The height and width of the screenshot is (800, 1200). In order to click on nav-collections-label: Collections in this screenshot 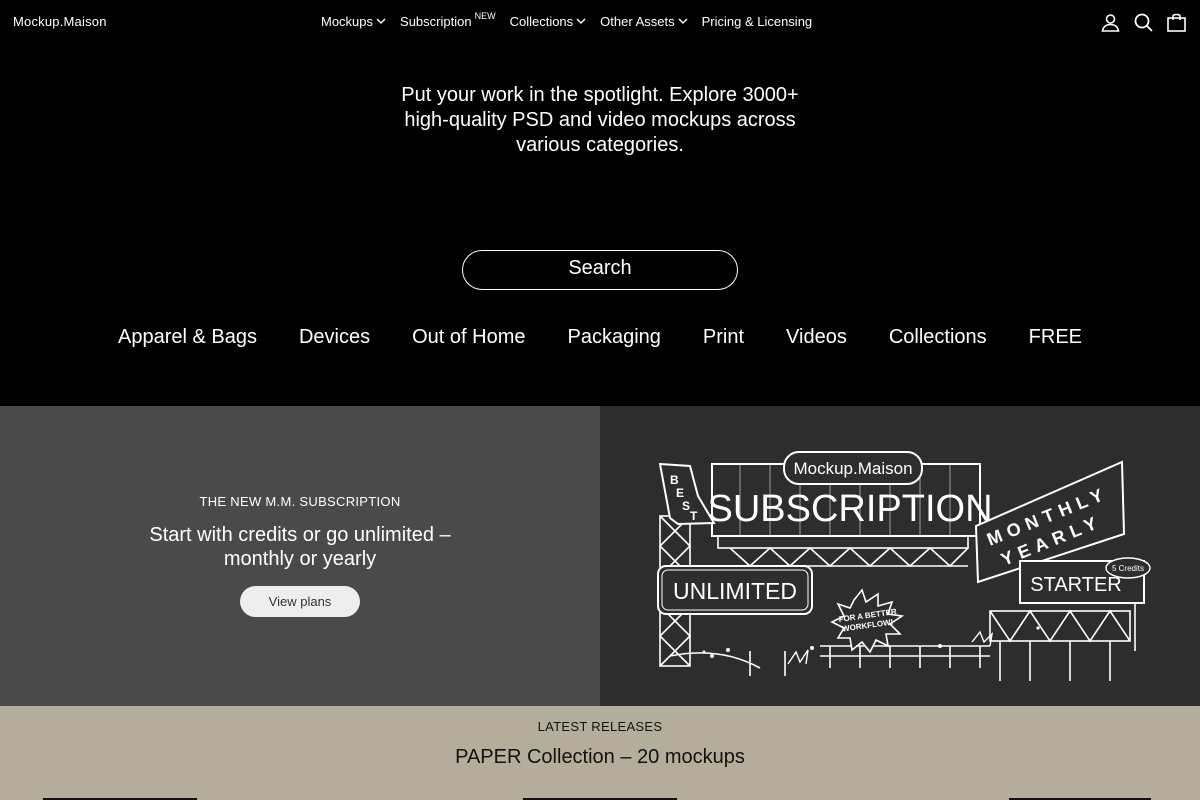, I will do `click(541, 21)`.